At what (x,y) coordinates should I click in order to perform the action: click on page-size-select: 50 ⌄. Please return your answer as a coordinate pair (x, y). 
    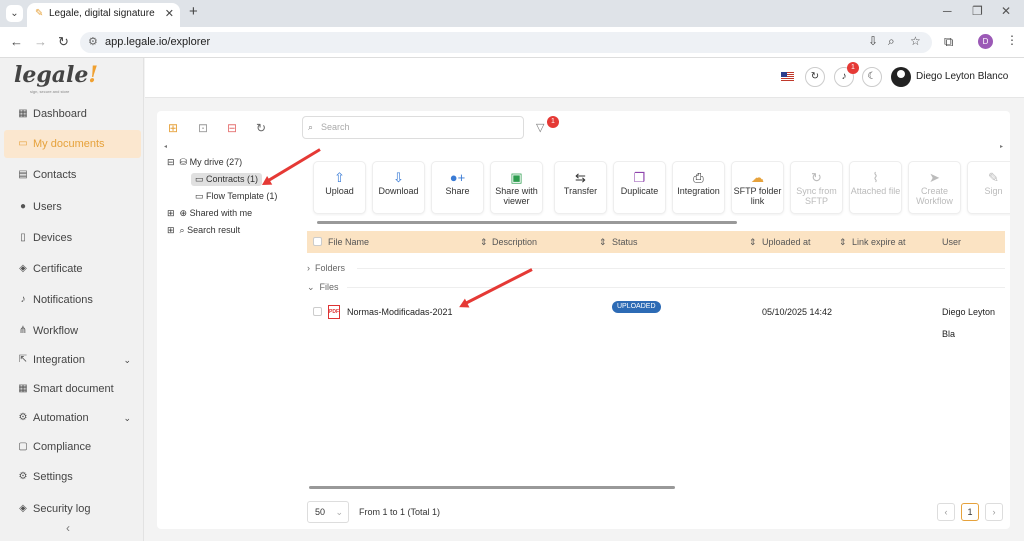
    Looking at the image, I should click on (328, 512).